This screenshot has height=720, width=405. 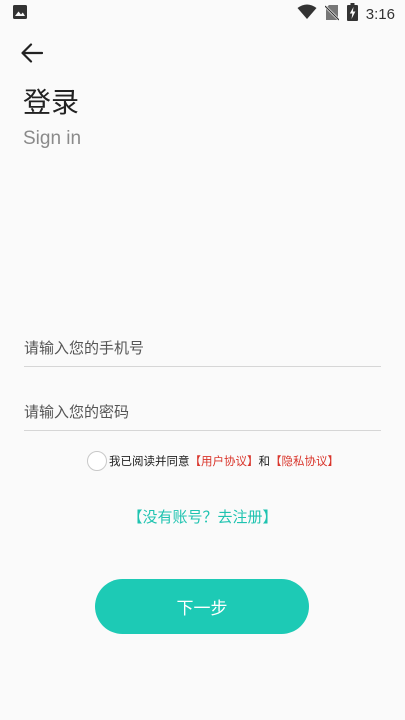 What do you see at coordinates (202, 606) in the screenshot?
I see `next-button: 下一步` at bounding box center [202, 606].